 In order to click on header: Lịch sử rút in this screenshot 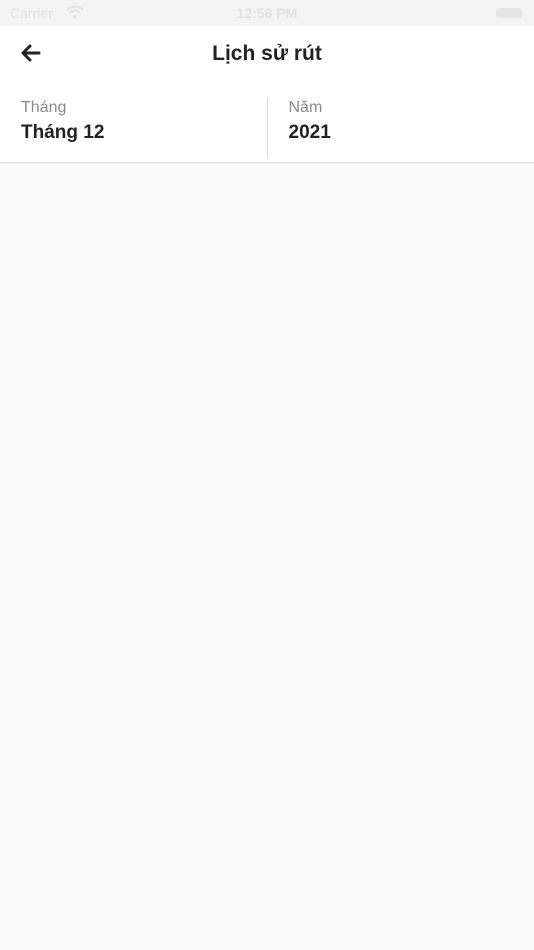, I will do `click(267, 55)`.